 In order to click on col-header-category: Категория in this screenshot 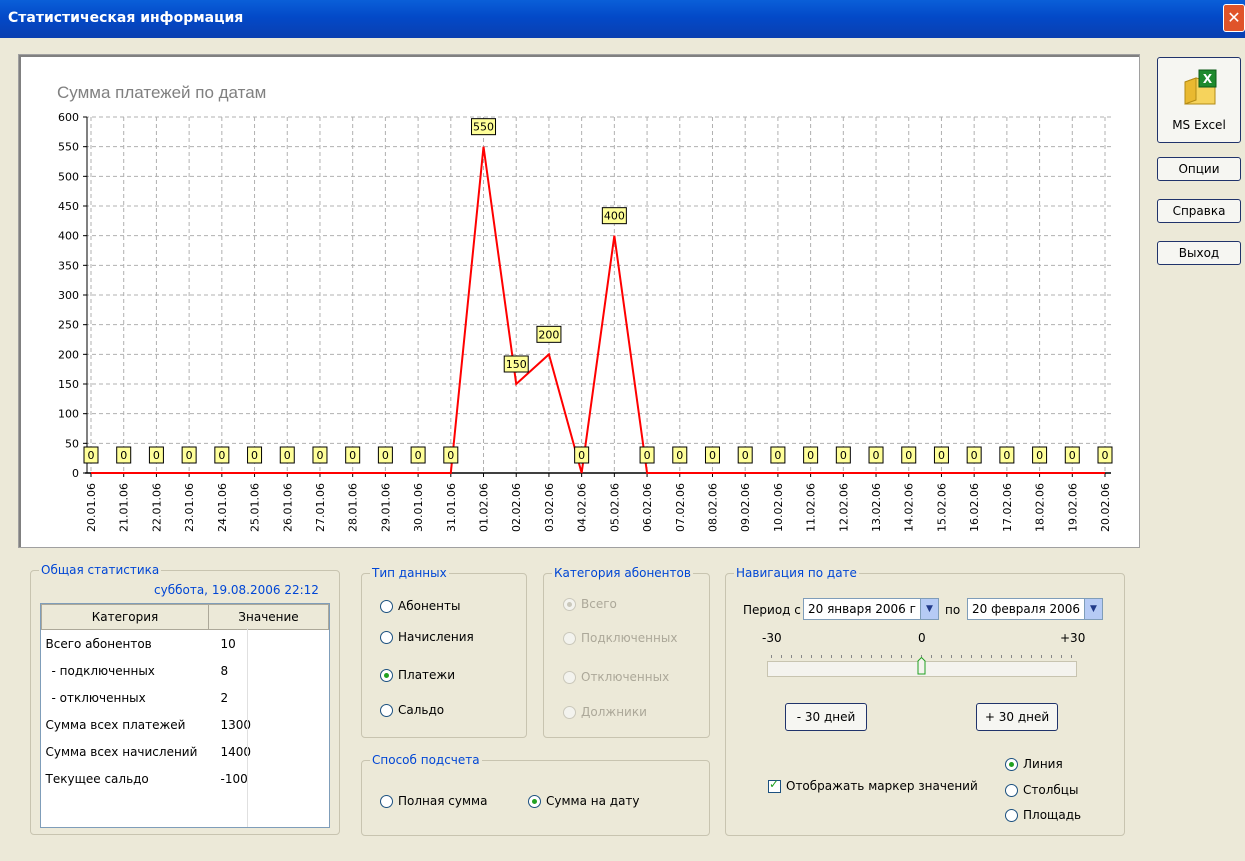, I will do `click(125, 617)`.